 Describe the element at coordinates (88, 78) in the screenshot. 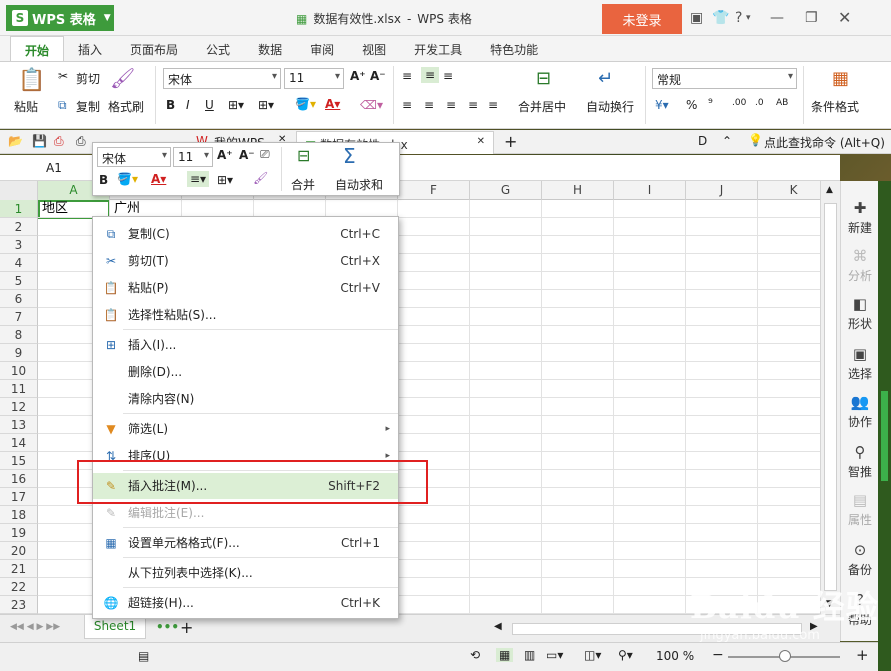

I see `cut-button: 剪切` at that location.